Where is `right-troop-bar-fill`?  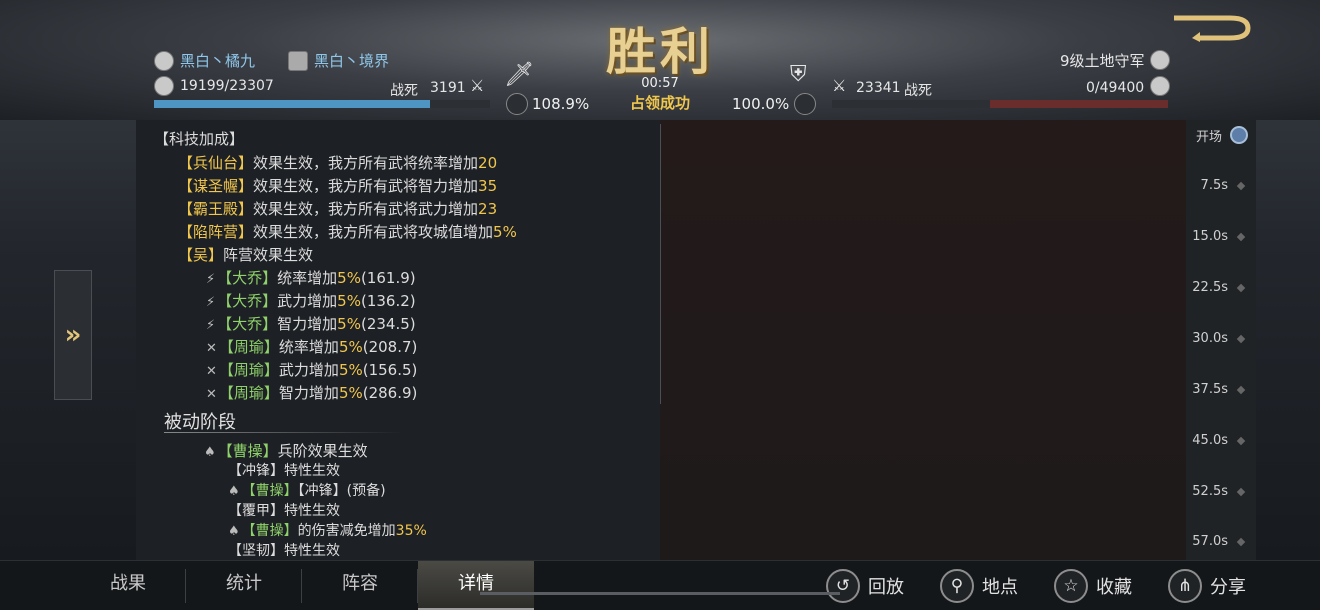
right-troop-bar-fill is located at coordinates (1078, 104).